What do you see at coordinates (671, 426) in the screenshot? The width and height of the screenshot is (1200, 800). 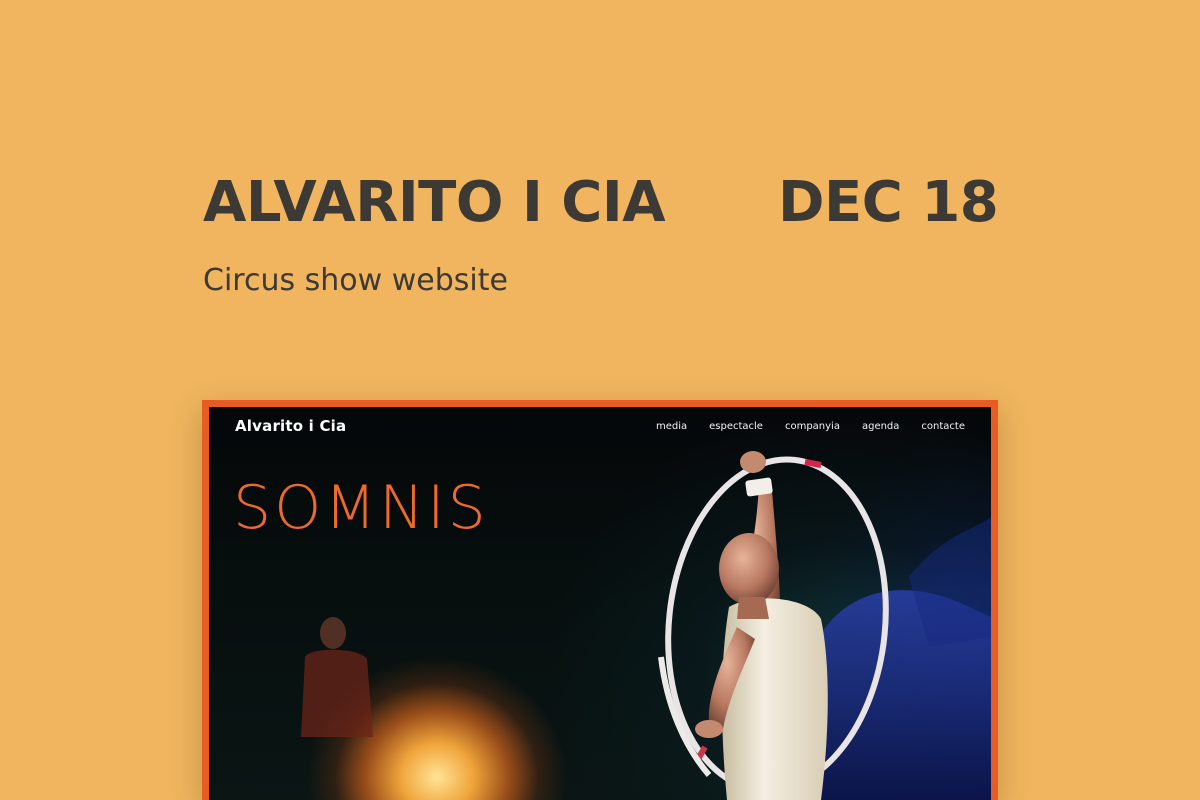 I see `nav-link-media: media` at bounding box center [671, 426].